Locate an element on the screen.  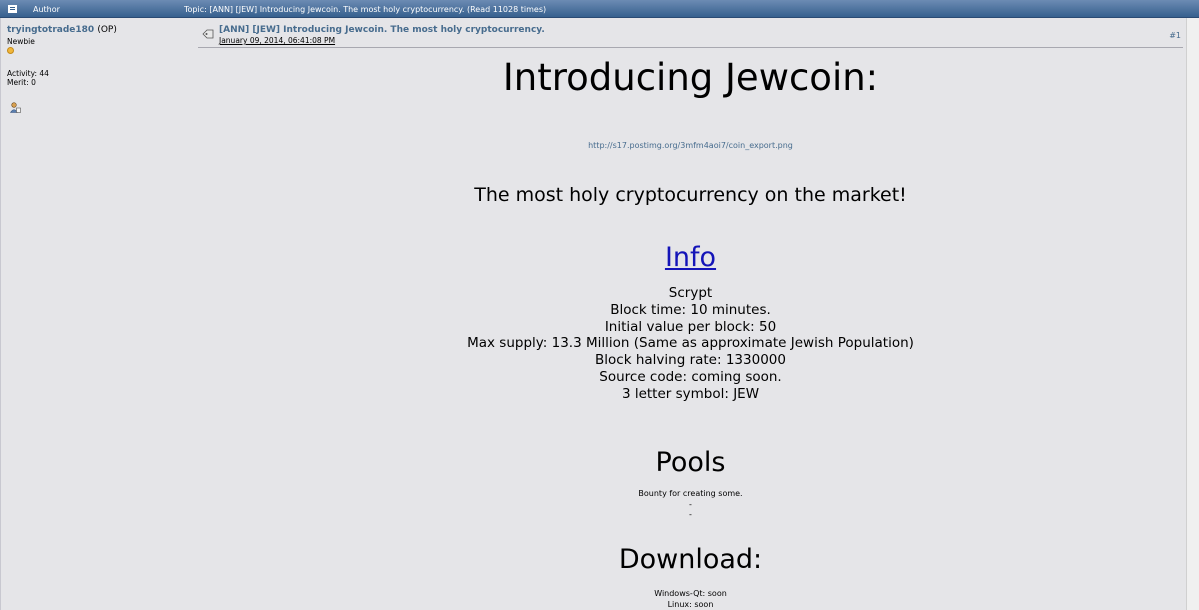
spec-line: Block time: 10 minutes. is located at coordinates (690, 309).